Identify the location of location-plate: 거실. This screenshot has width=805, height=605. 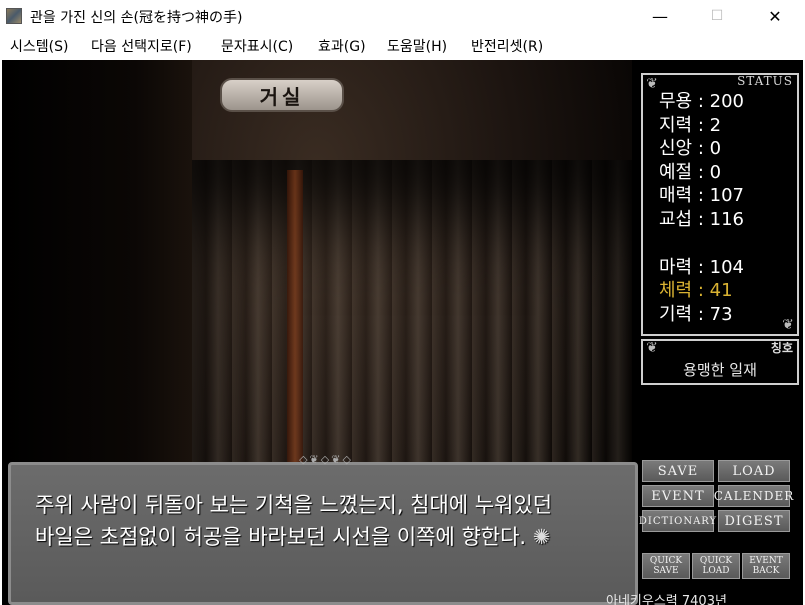
(282, 95).